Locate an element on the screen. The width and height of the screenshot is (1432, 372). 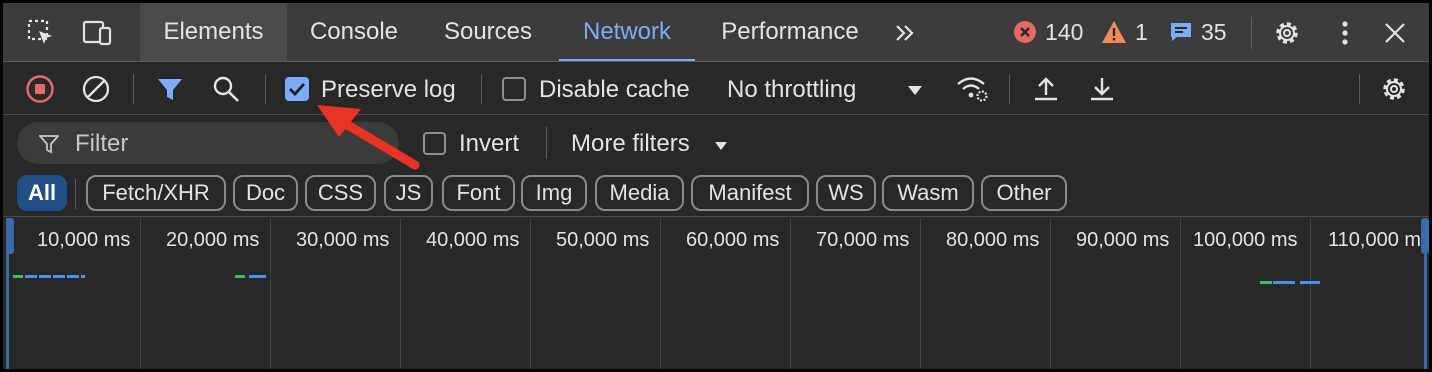
tab-network: Network is located at coordinates (627, 32).